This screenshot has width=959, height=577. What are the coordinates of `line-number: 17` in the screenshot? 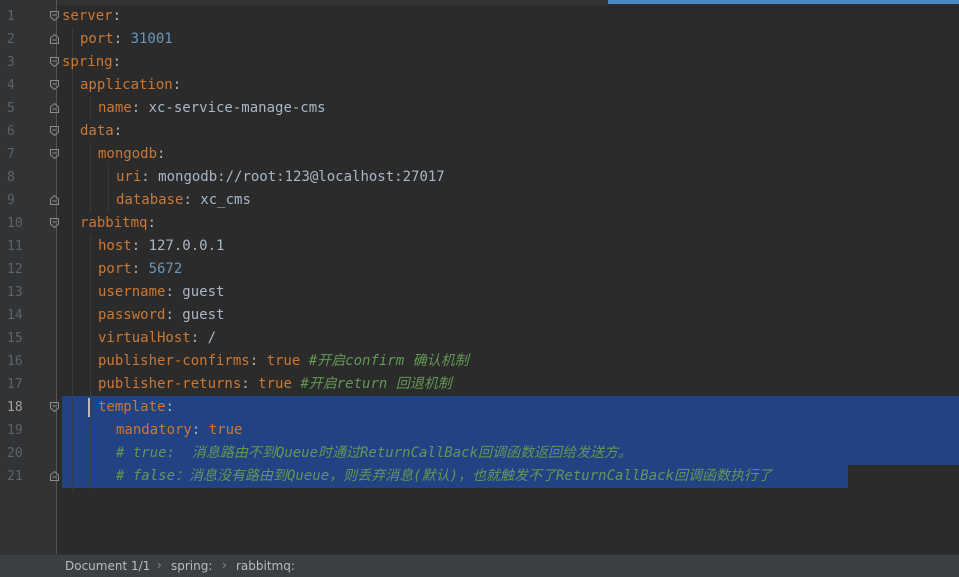 It's located at (15, 384).